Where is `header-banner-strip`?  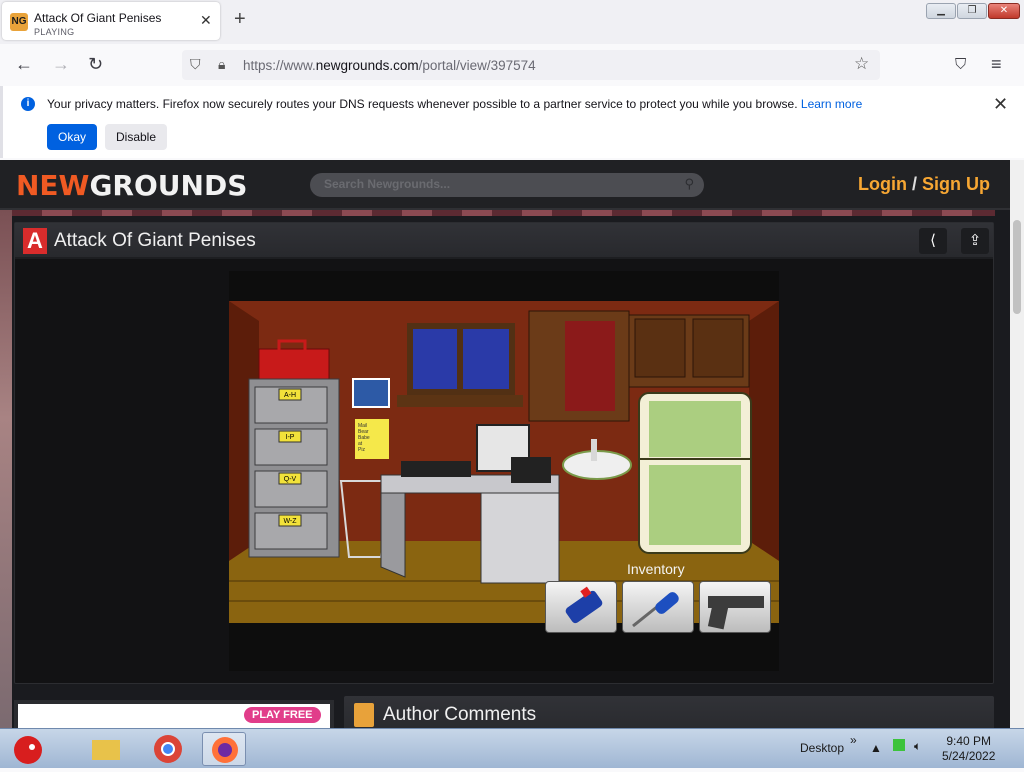
header-banner-strip is located at coordinates (503, 213).